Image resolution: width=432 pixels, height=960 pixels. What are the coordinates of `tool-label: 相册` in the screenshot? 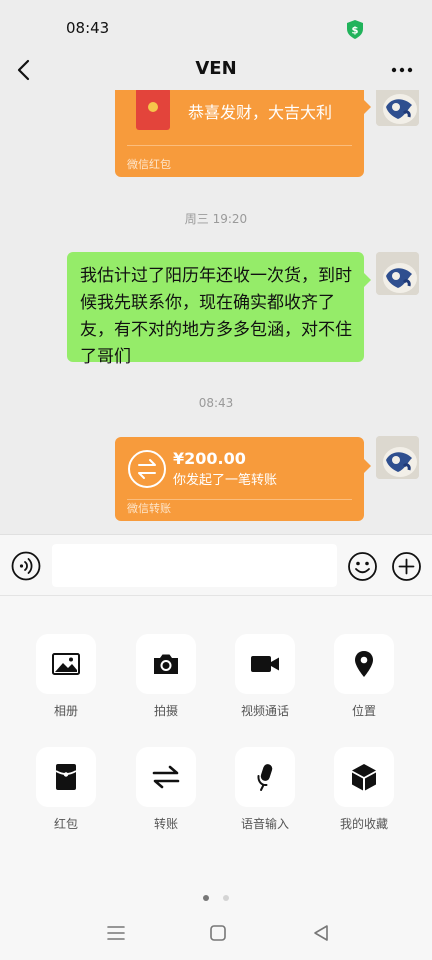 It's located at (65, 711).